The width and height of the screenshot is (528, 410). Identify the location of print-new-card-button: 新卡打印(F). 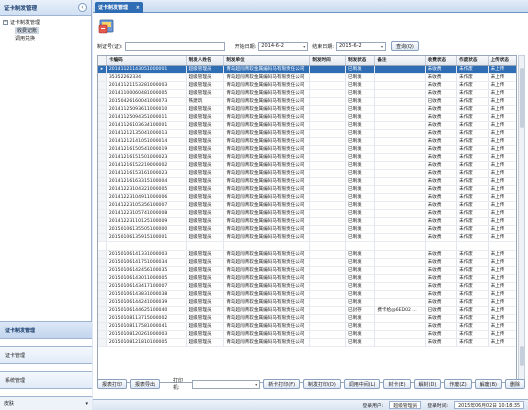
(282, 384).